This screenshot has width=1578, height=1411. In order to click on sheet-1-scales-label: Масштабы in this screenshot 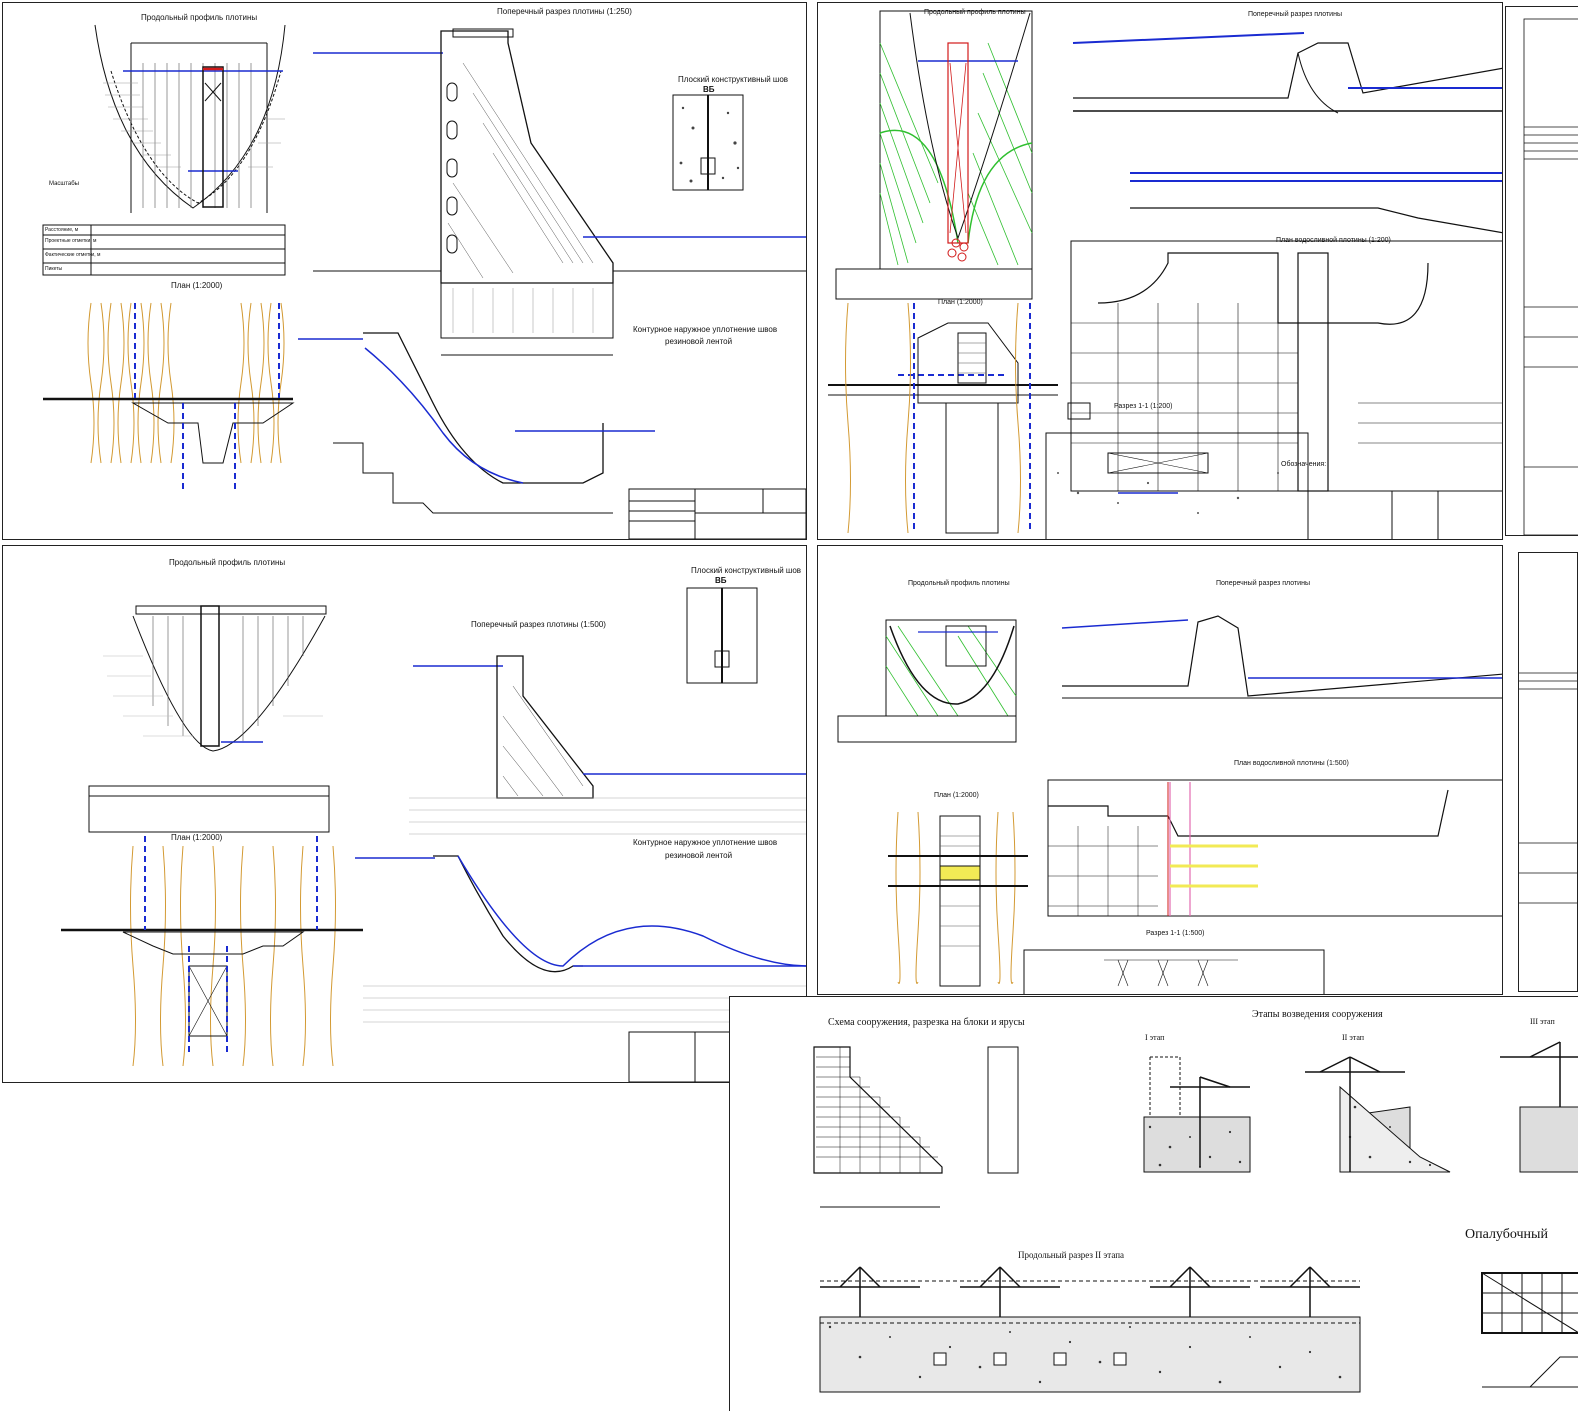, I will do `click(64, 184)`.